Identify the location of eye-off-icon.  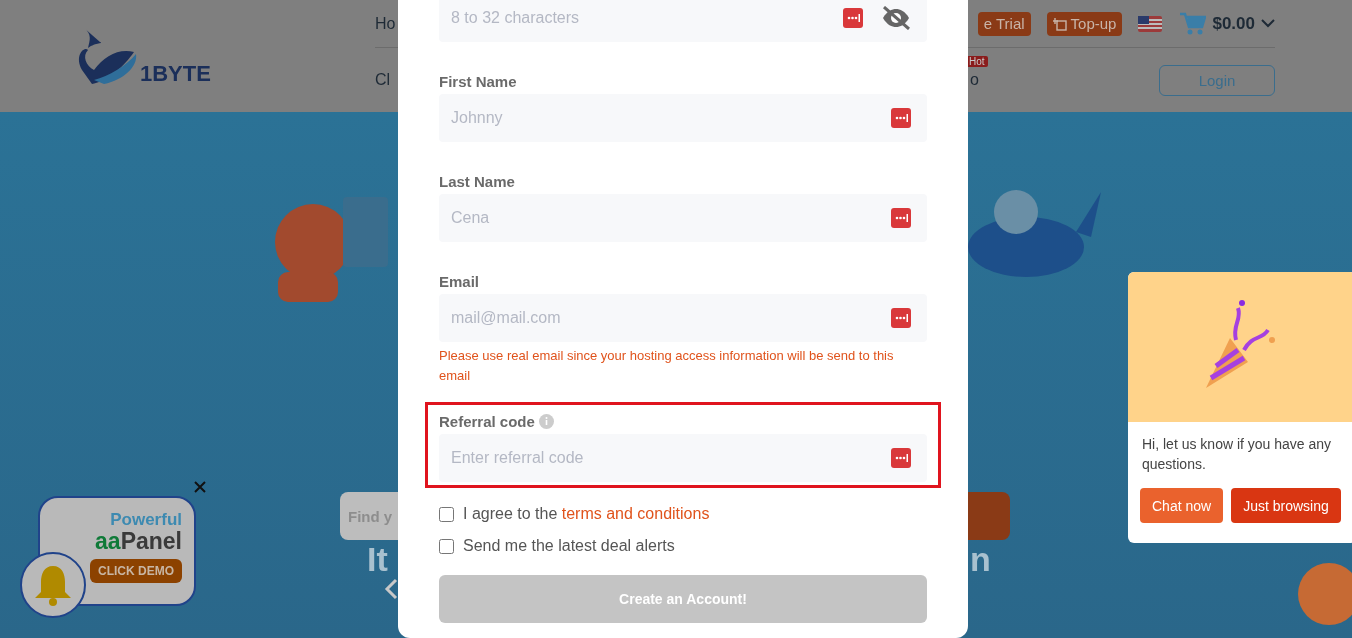
(896, 18).